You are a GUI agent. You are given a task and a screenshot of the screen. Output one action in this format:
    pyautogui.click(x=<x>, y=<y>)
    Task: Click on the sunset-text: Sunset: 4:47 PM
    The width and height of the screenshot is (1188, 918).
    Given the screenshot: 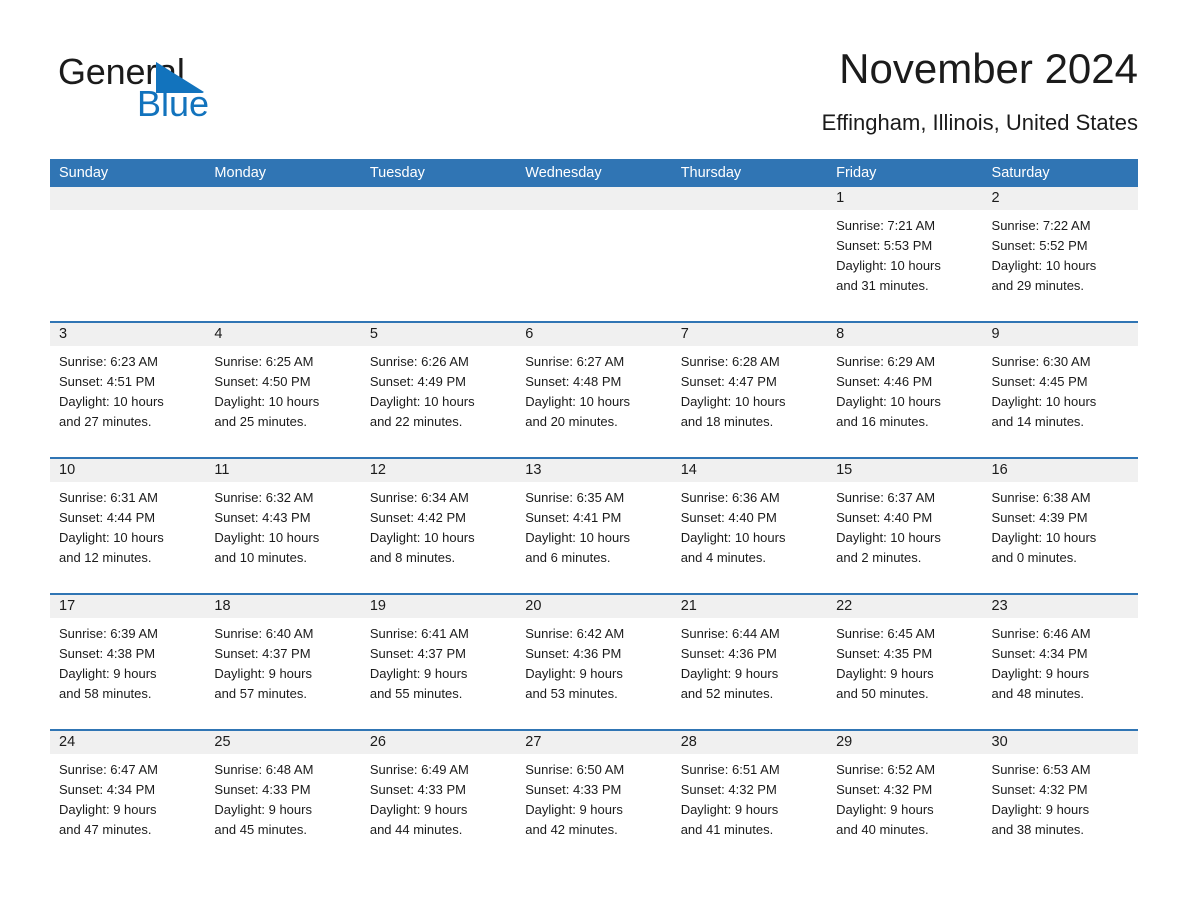 What is the action you would take?
    pyautogui.click(x=728, y=381)
    